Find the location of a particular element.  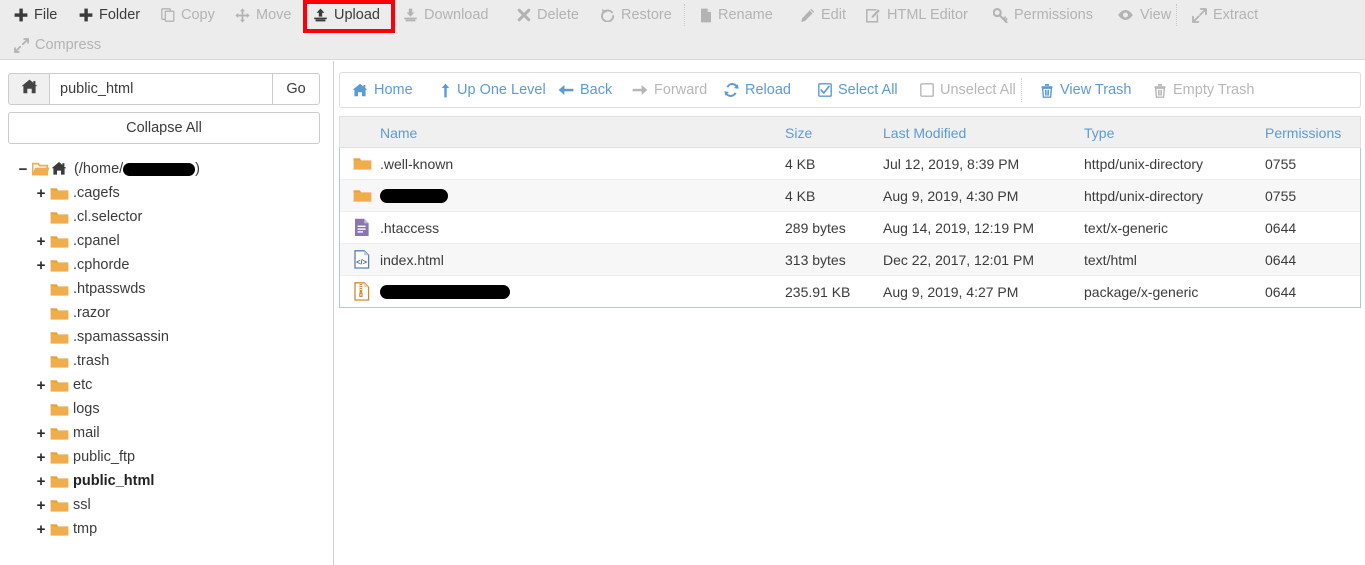

toolbar-edit-button: Edit is located at coordinates (823, 15).